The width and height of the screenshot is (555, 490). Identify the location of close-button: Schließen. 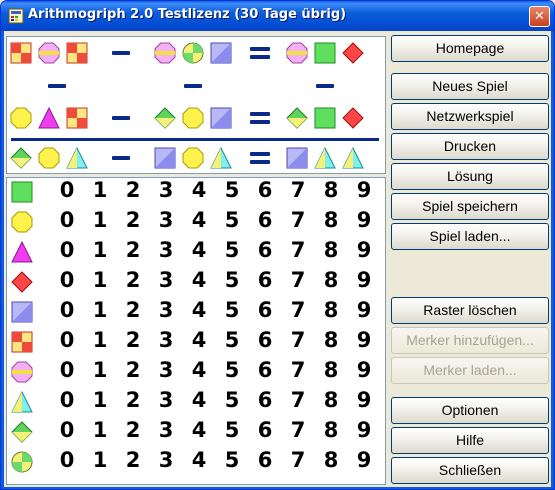
(470, 470).